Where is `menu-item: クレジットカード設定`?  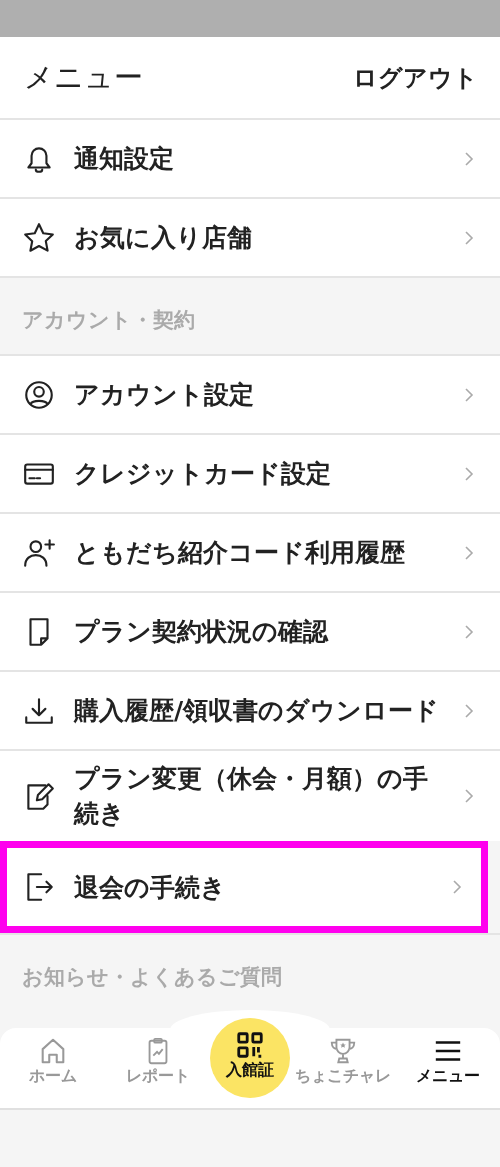
menu-item: クレジットカード設定 is located at coordinates (250, 472).